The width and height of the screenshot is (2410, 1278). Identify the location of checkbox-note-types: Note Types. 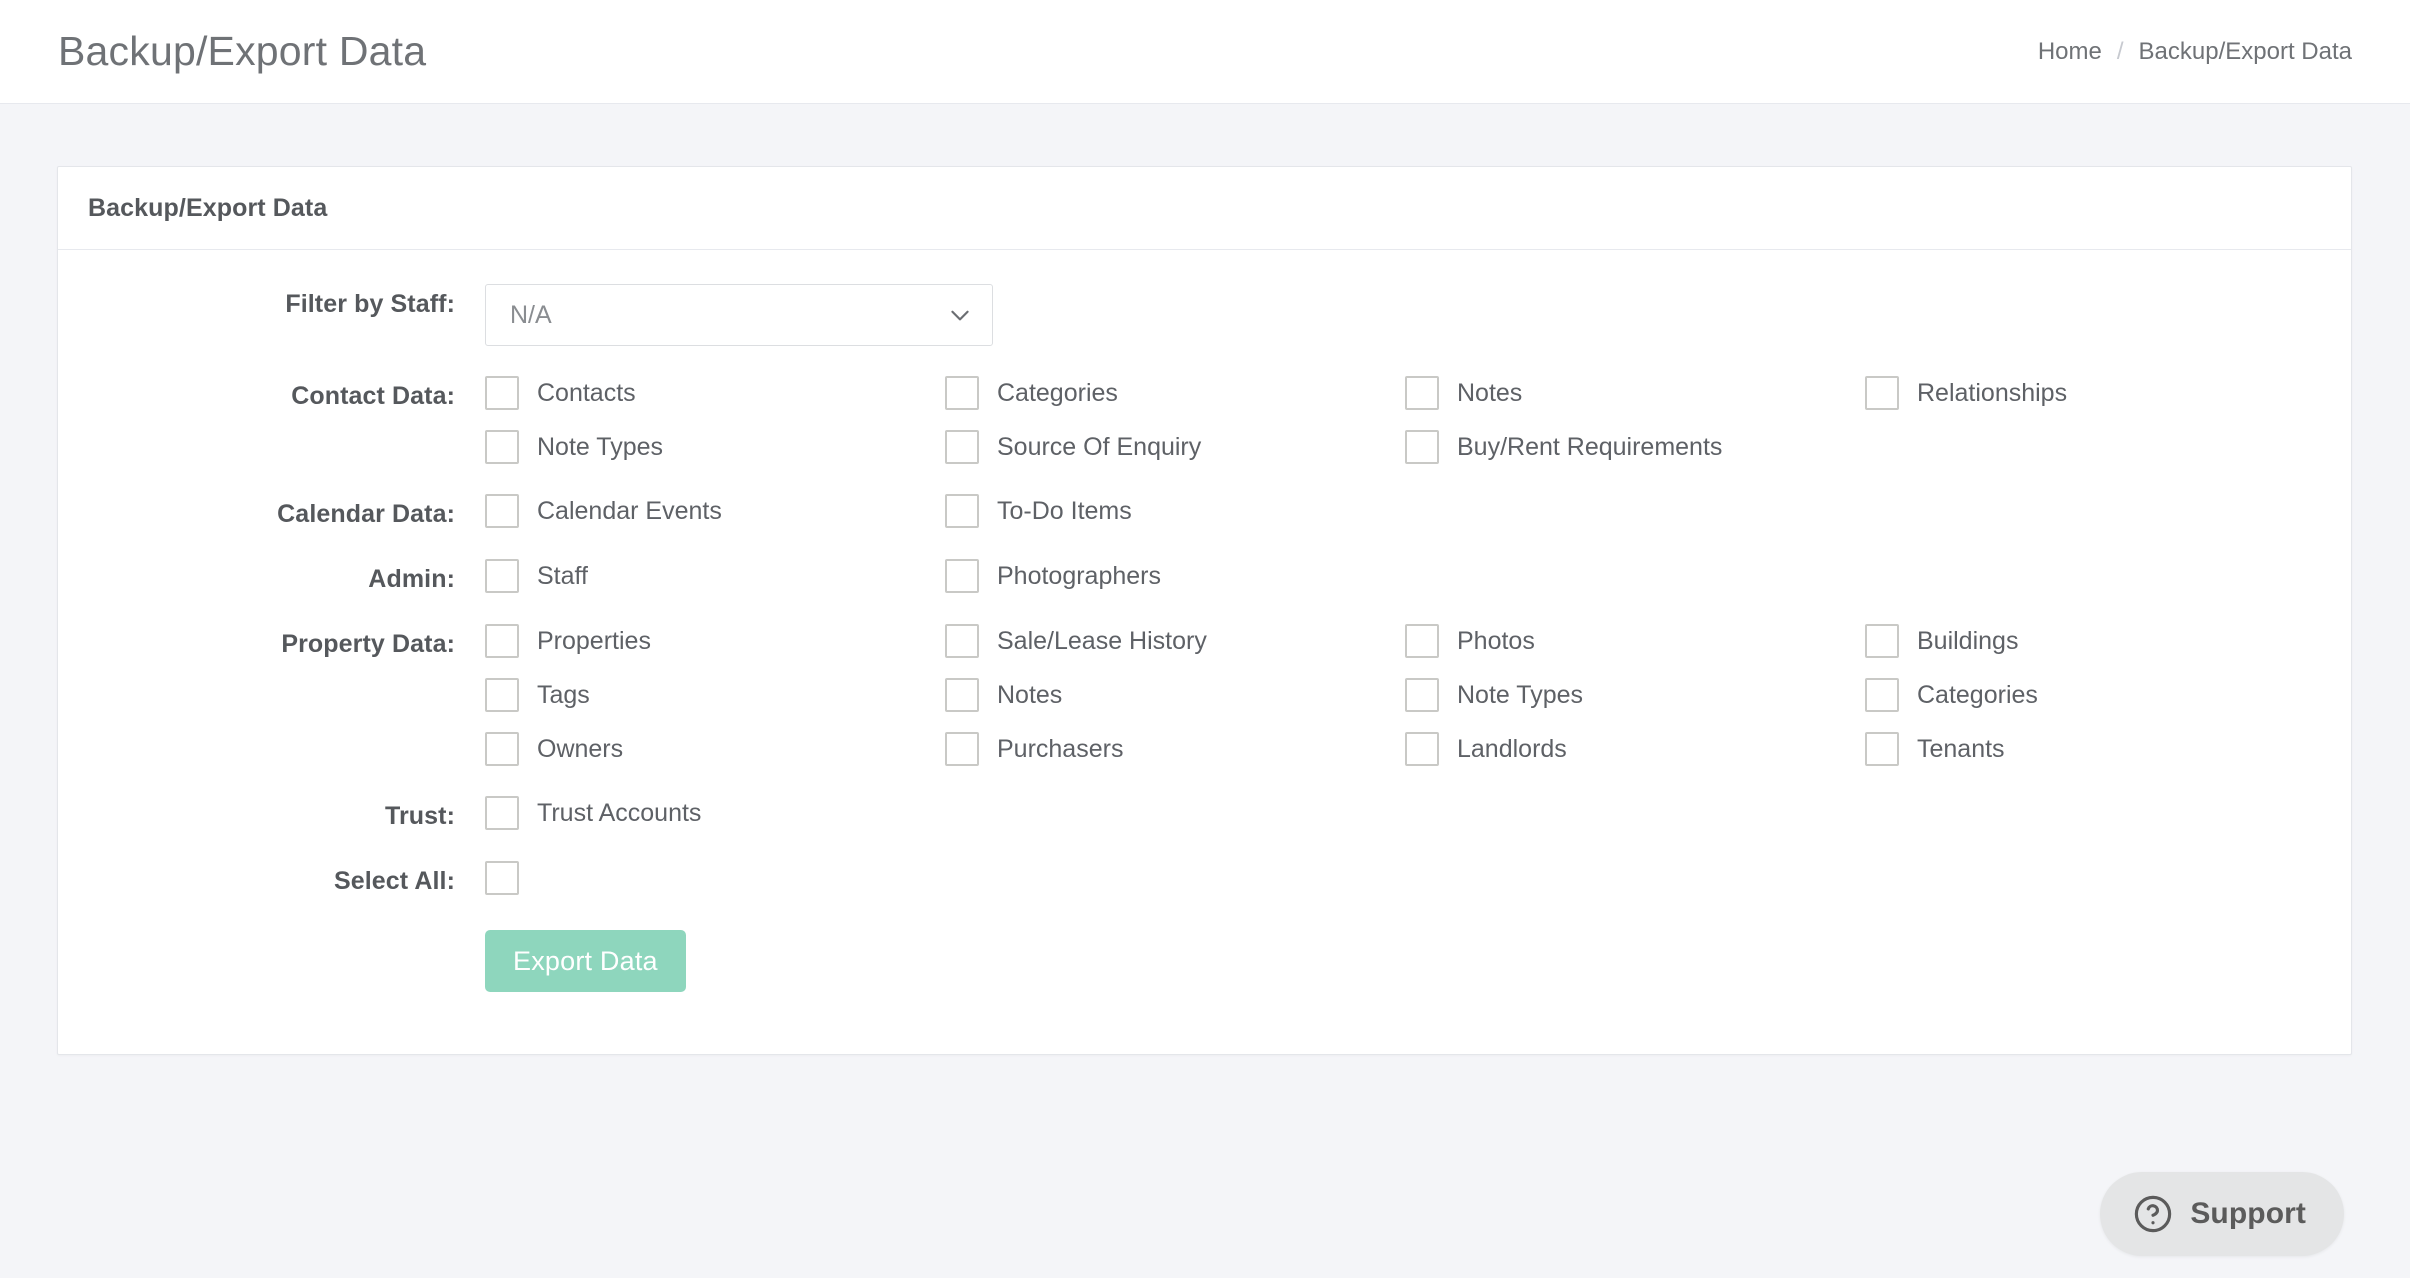
(715, 447).